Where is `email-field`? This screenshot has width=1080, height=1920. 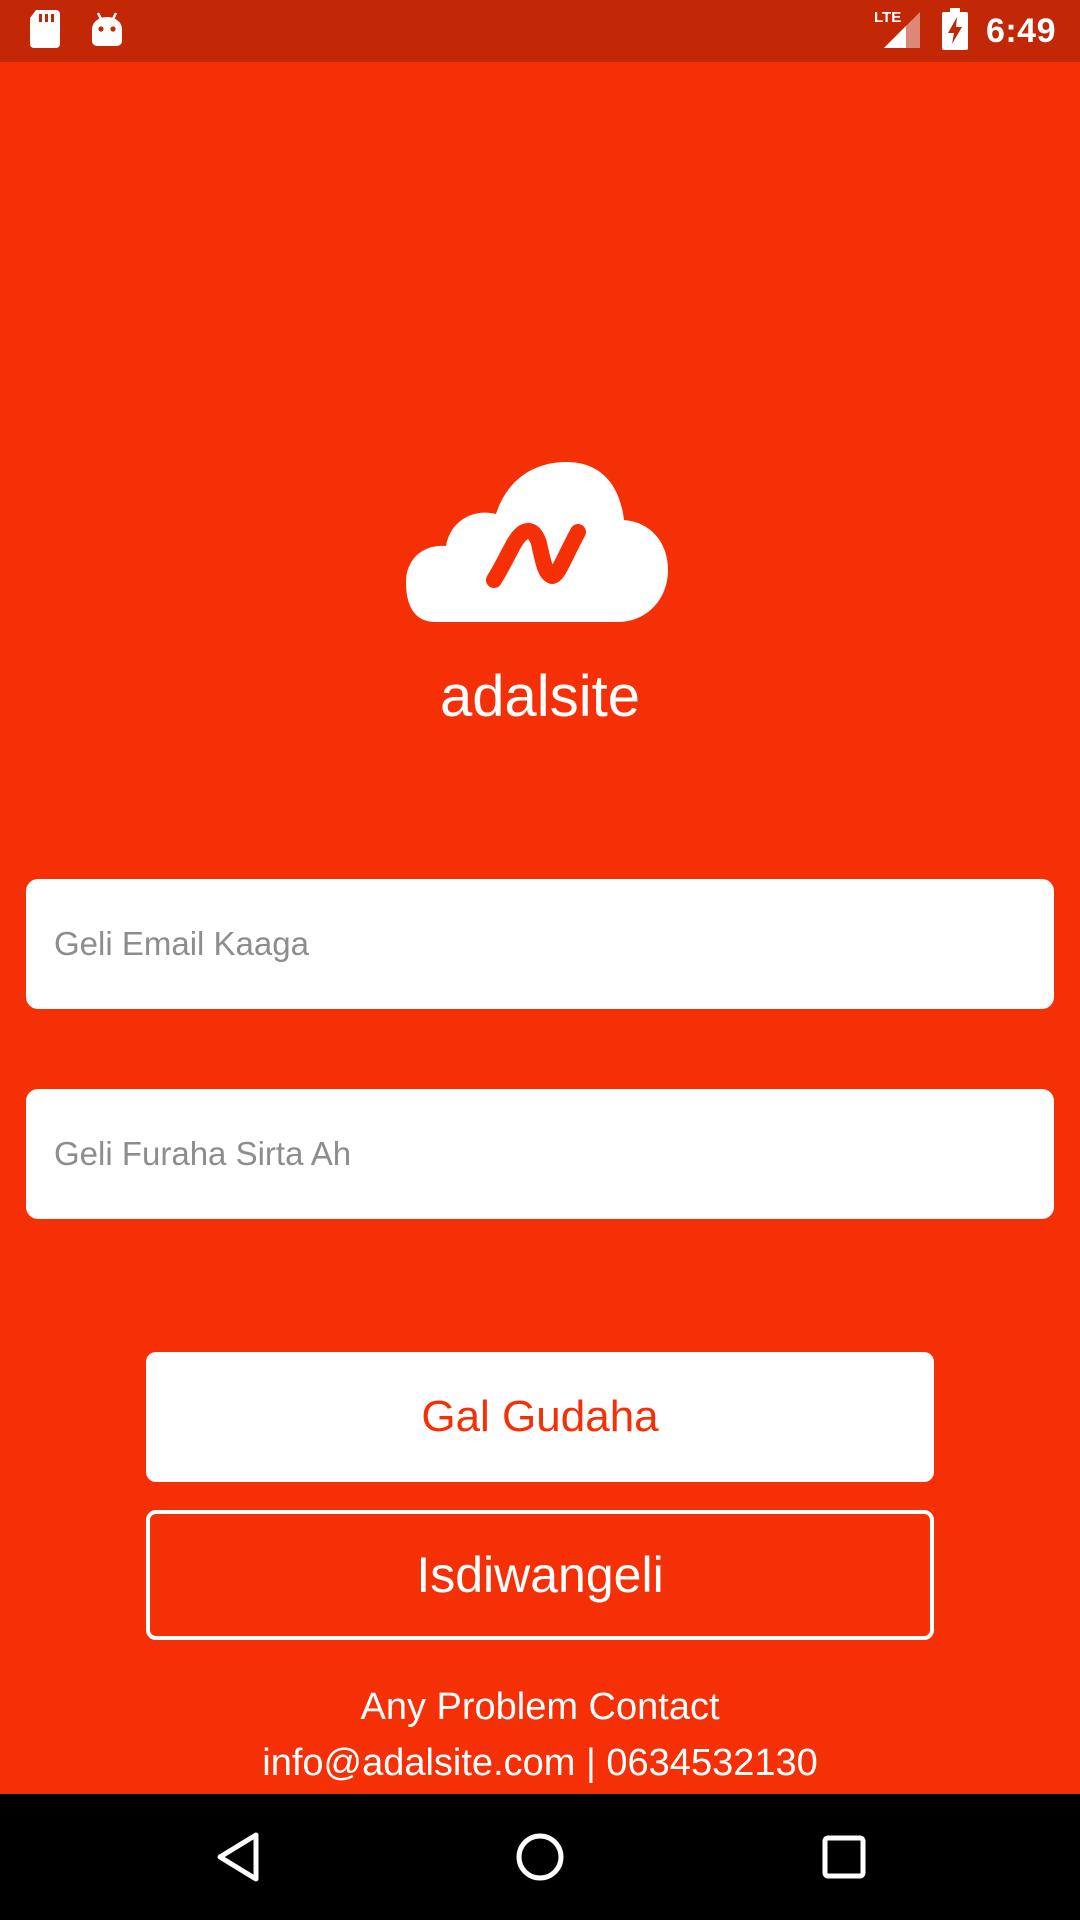
email-field is located at coordinates (540, 944).